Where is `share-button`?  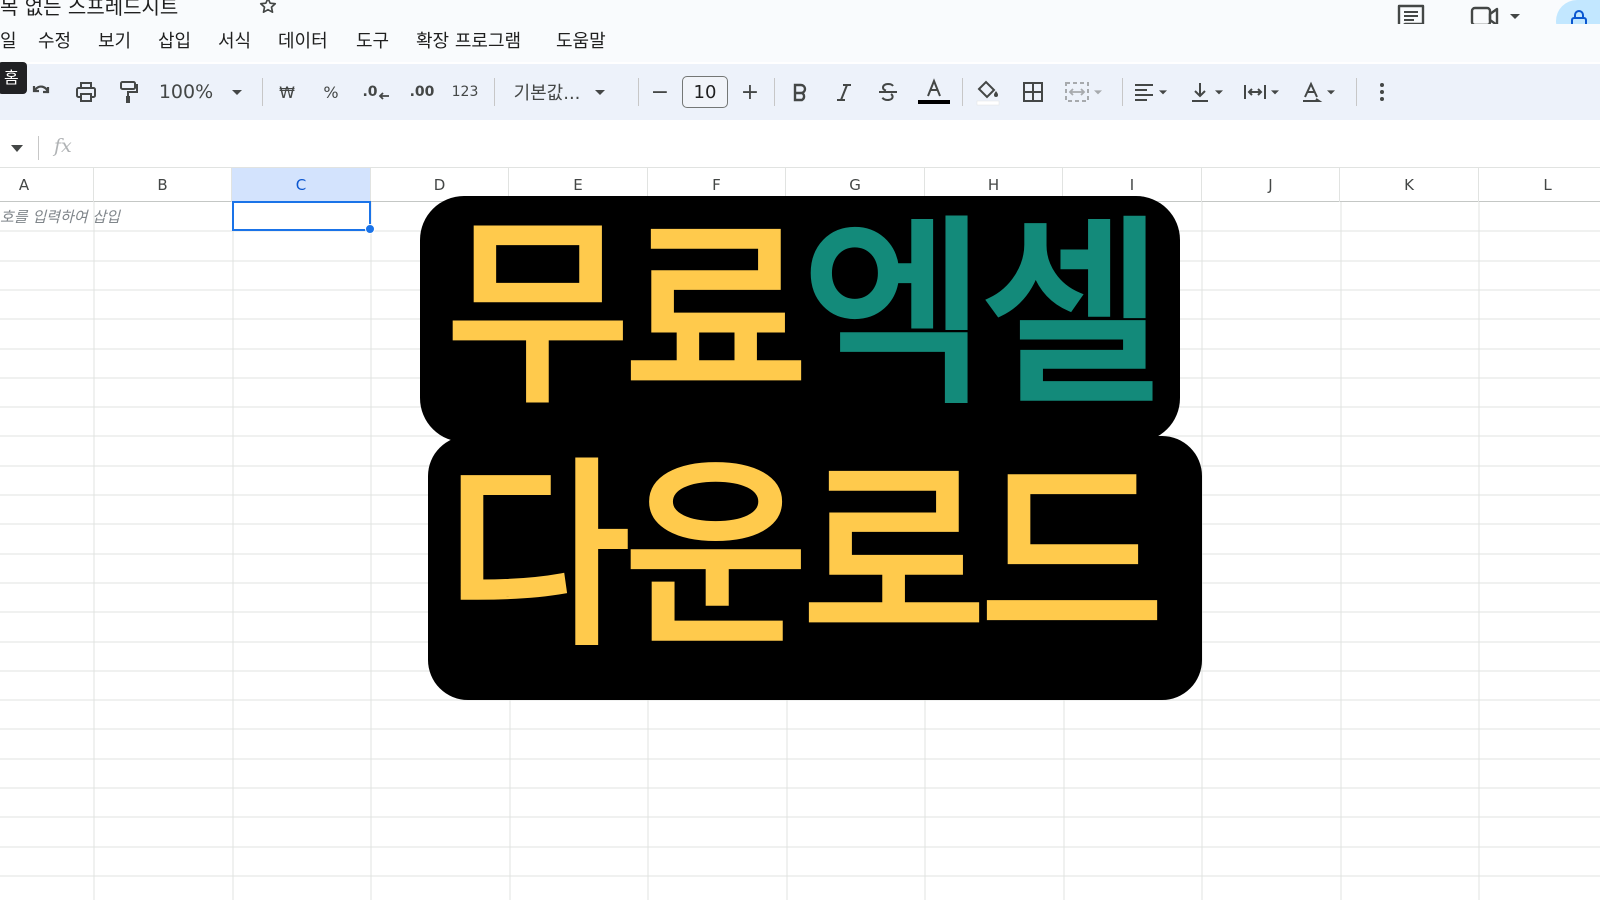 share-button is located at coordinates (1578, 12).